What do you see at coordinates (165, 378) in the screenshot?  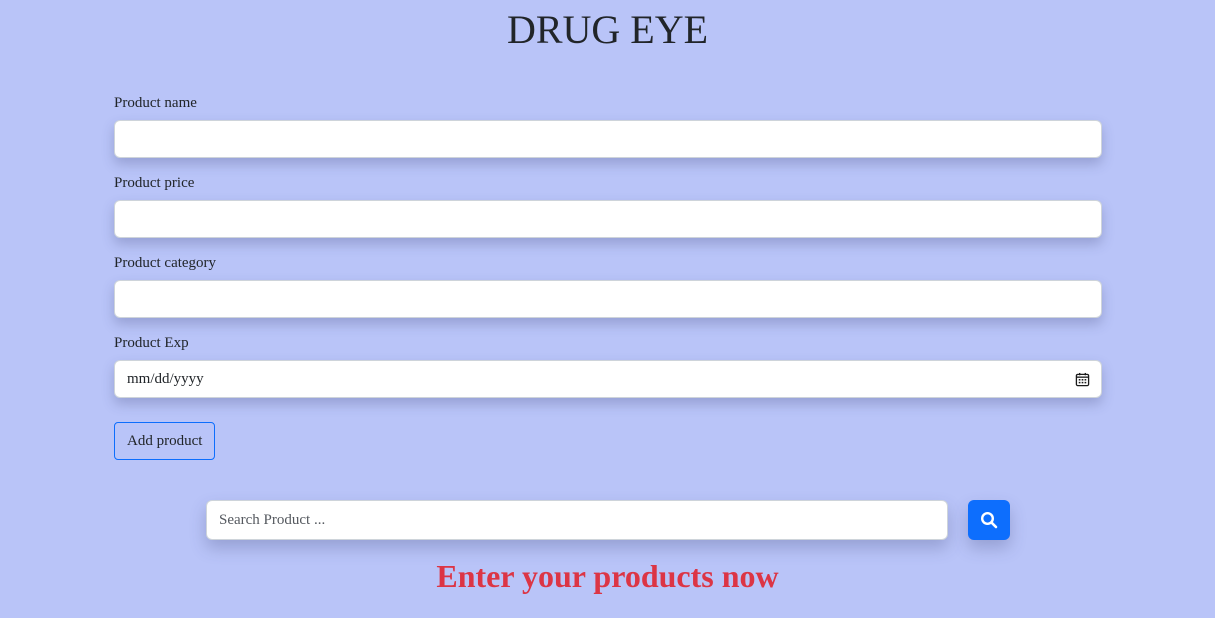 I see `date-format-text: mm/dd/yyyy` at bounding box center [165, 378].